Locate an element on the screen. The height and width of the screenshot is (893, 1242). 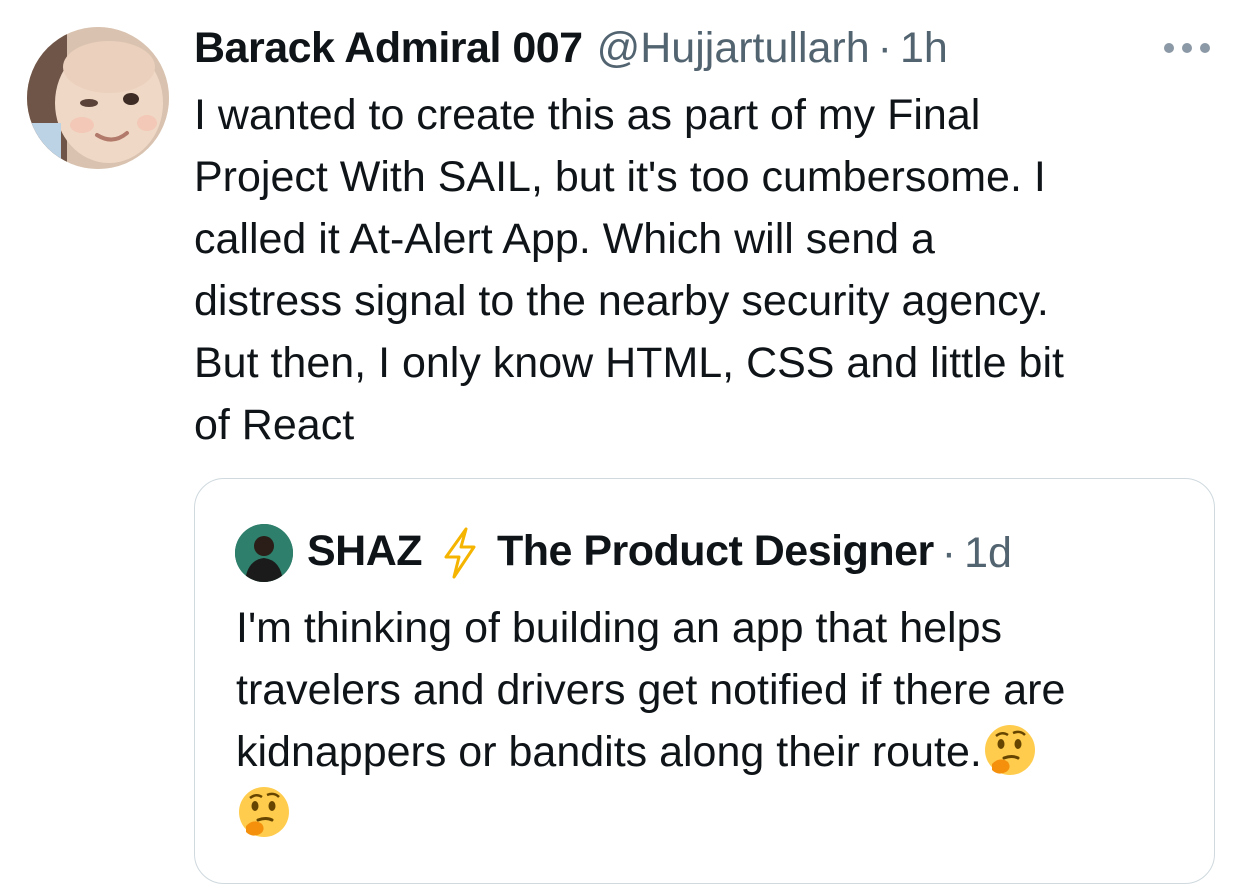
user-avatar is located at coordinates (98, 98).